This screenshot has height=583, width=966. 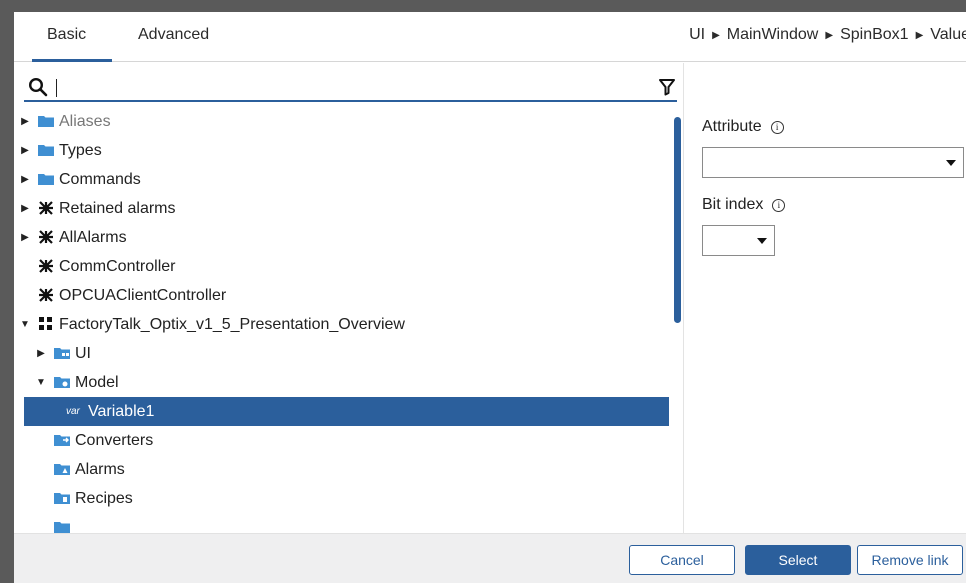 I want to click on tree-item-converters: Converters, so click(x=341, y=440).